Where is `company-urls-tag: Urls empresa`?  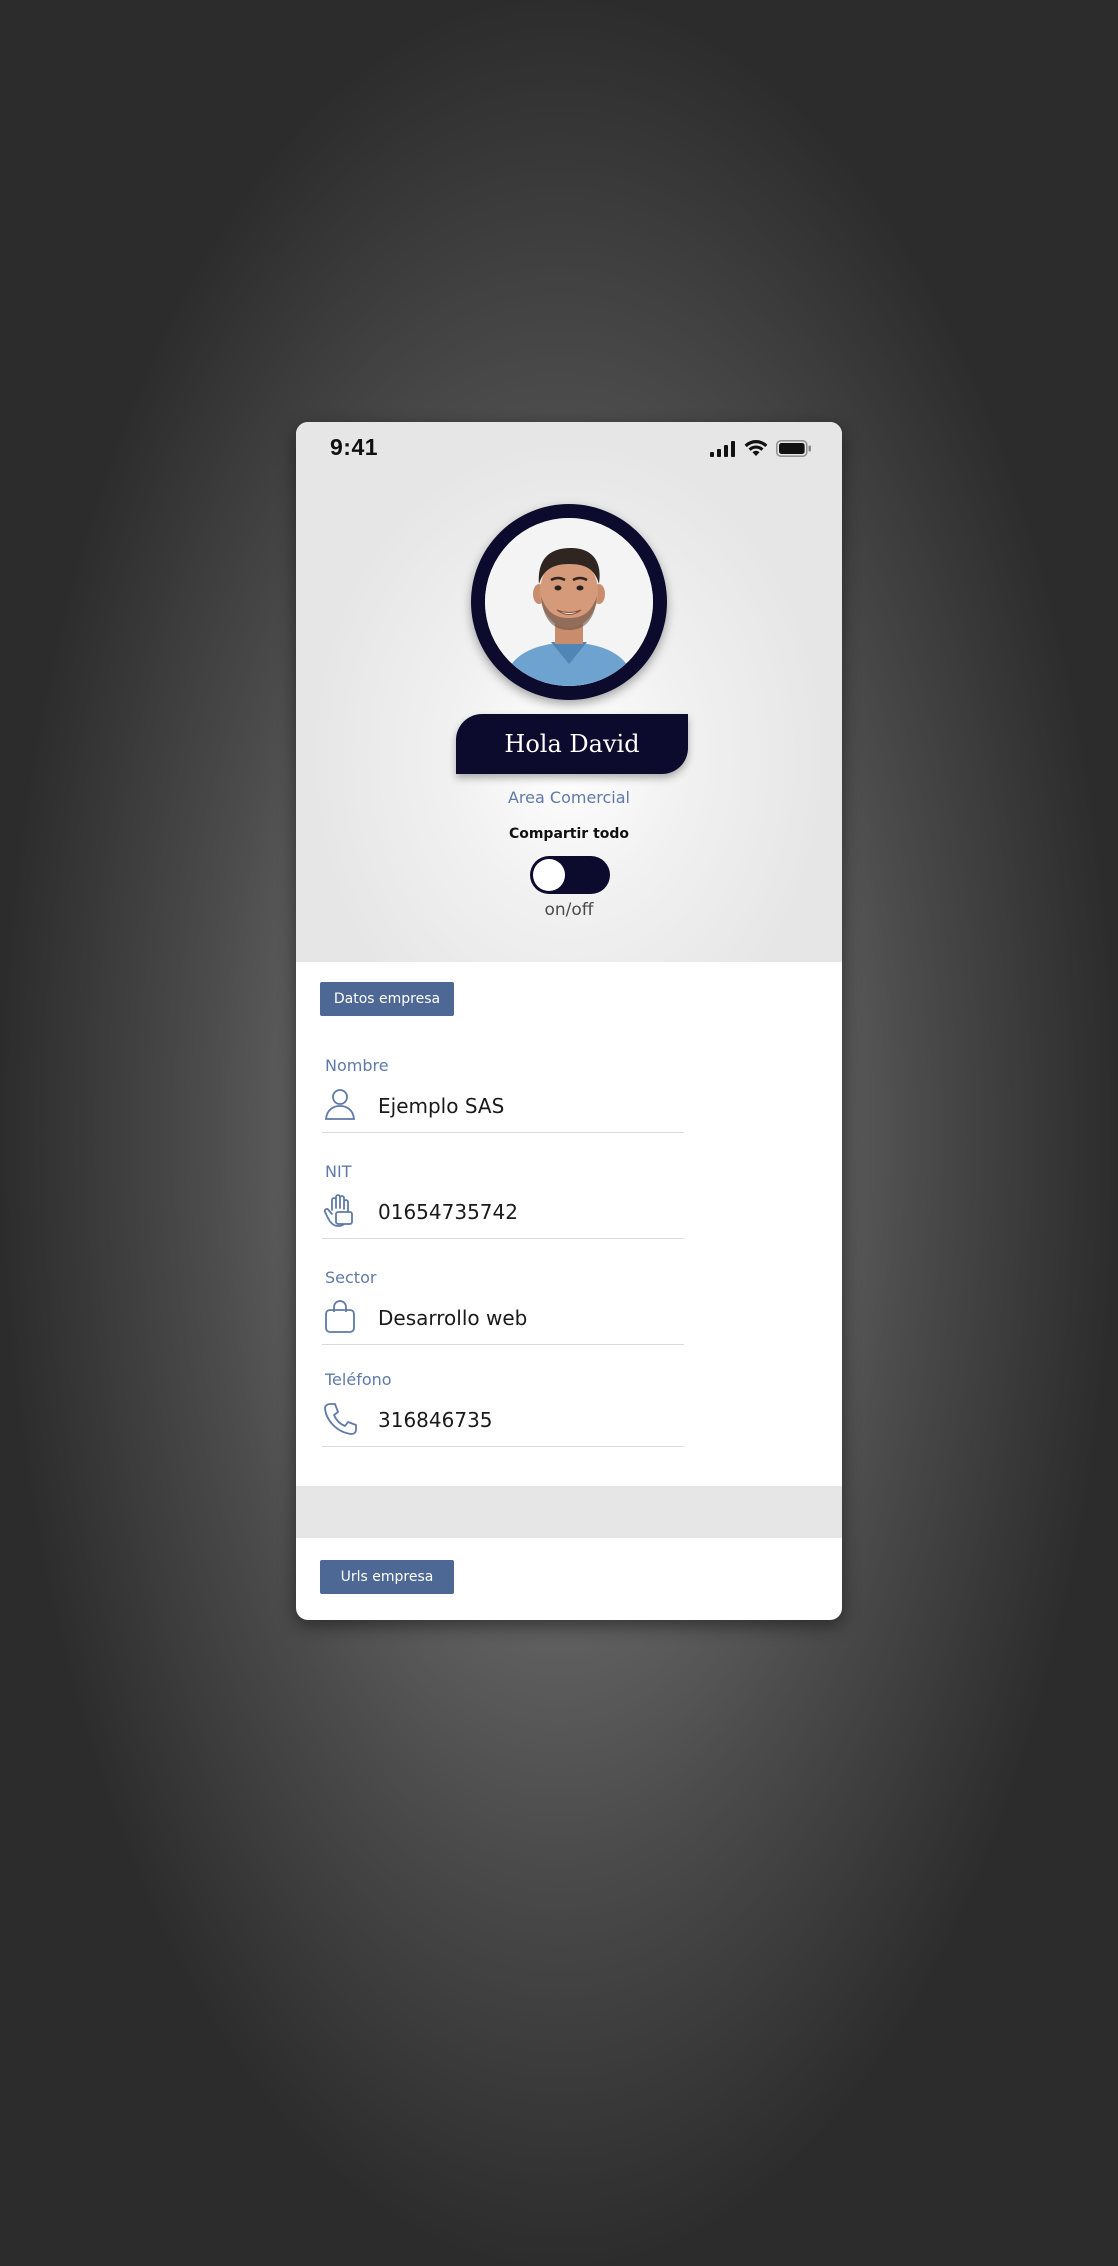
company-urls-tag: Urls empresa is located at coordinates (387, 1577).